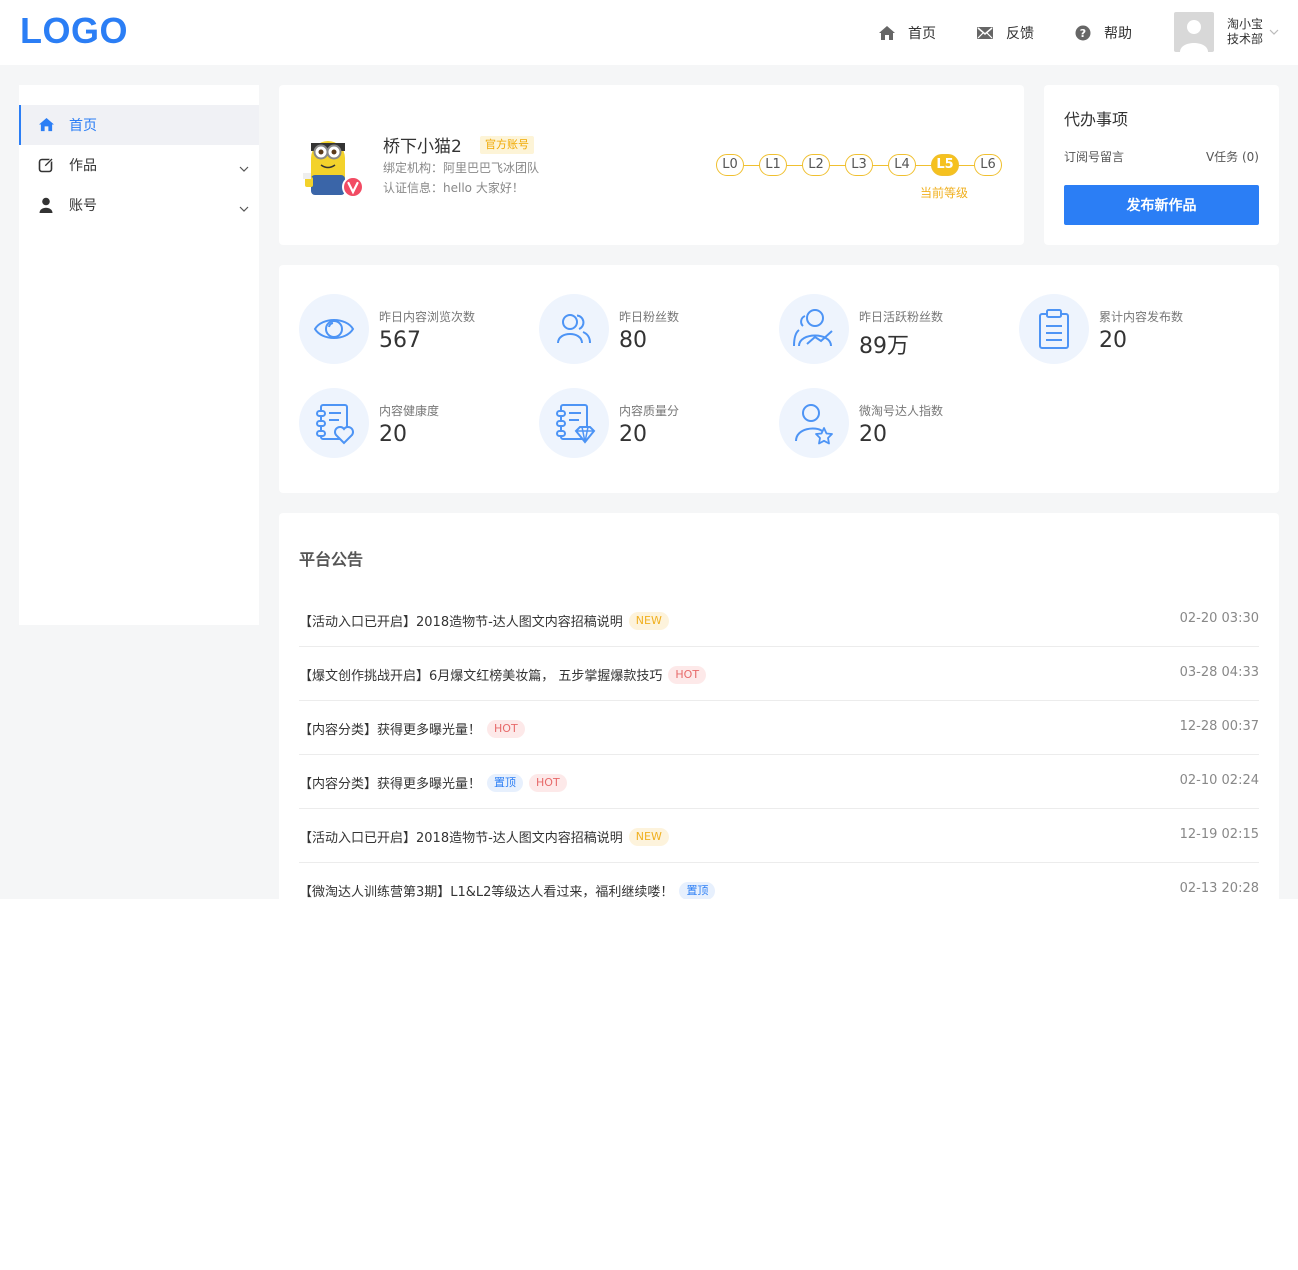  What do you see at coordinates (1096, 119) in the screenshot?
I see `todo-title: 代办事项` at bounding box center [1096, 119].